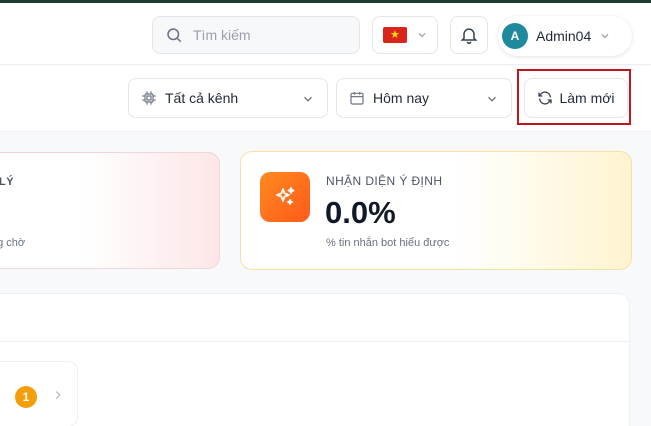 This screenshot has height=426, width=651. I want to click on top-header: ★ A Admin04, so click(325, 34).